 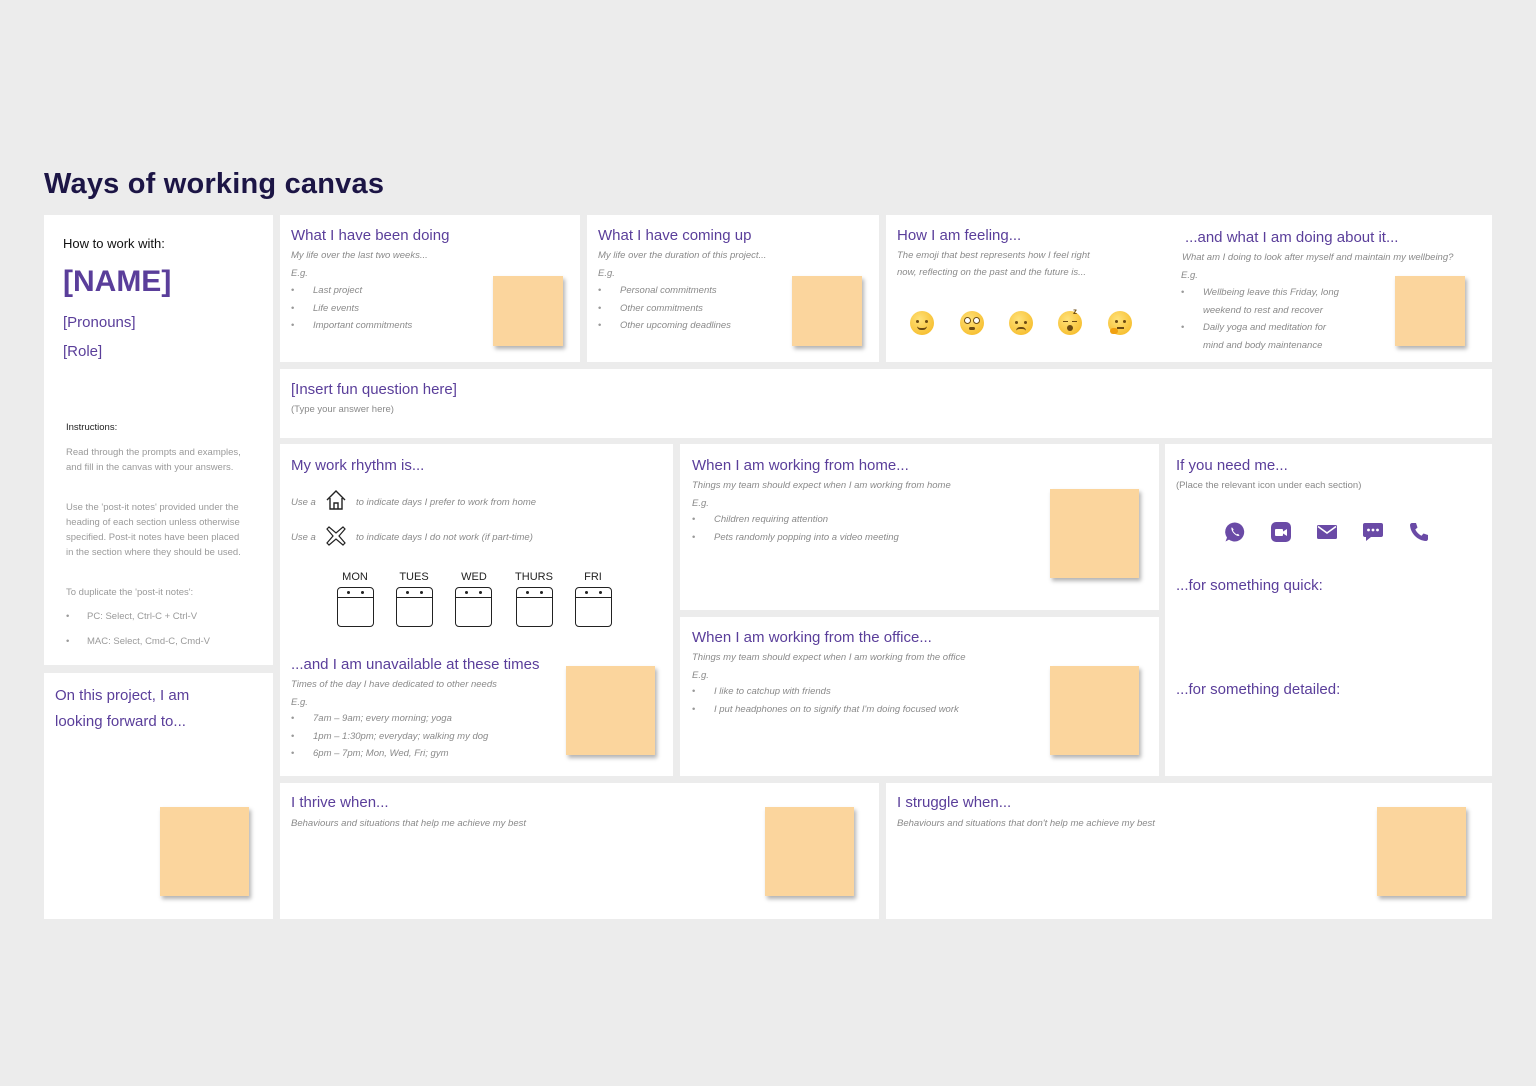 What do you see at coordinates (825, 692) in the screenshot?
I see `list-item: I like to catchup with friends` at bounding box center [825, 692].